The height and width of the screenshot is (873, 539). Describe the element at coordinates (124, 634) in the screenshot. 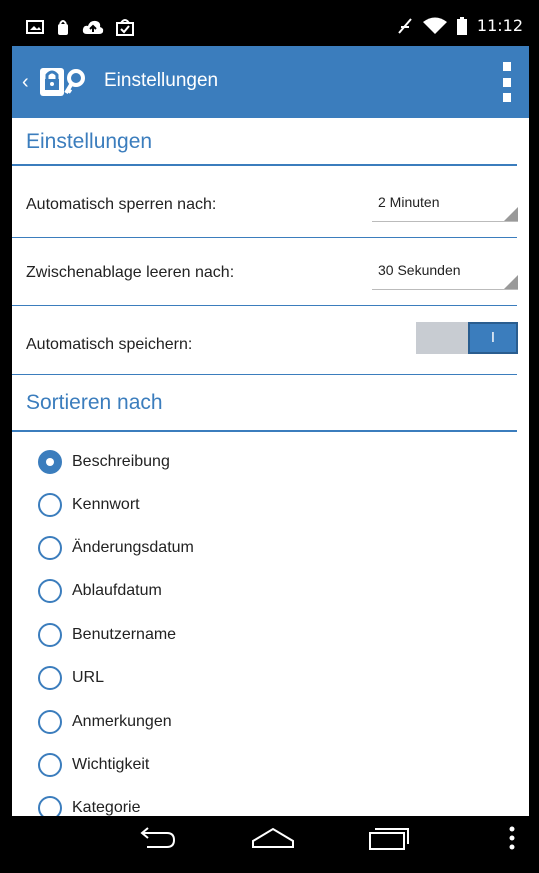

I see `sort-option-label: Benutzername` at that location.